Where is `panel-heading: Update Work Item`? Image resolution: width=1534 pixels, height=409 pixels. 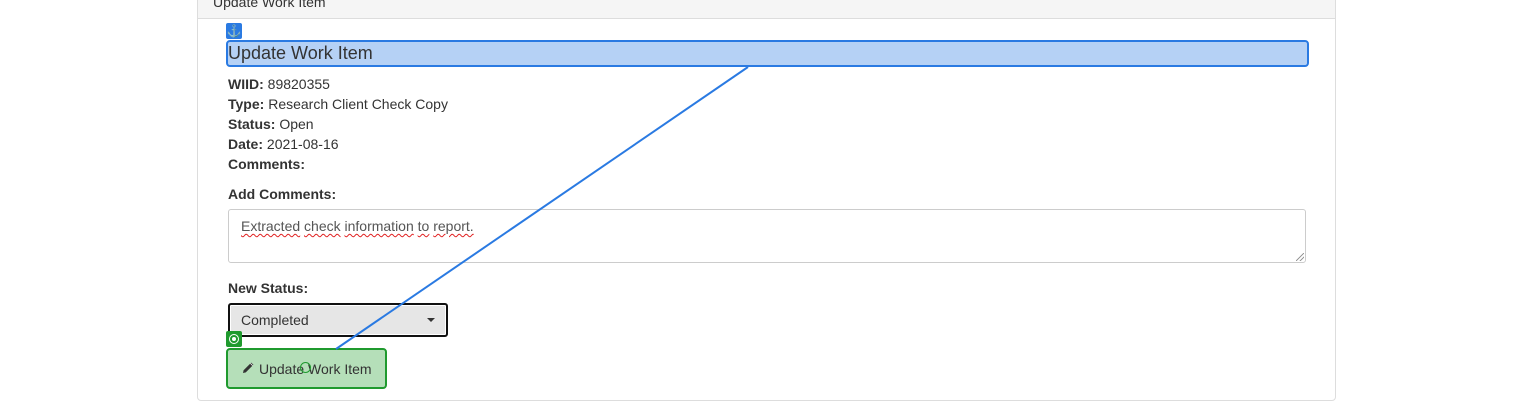
panel-heading: Update Work Item is located at coordinates (766, 9).